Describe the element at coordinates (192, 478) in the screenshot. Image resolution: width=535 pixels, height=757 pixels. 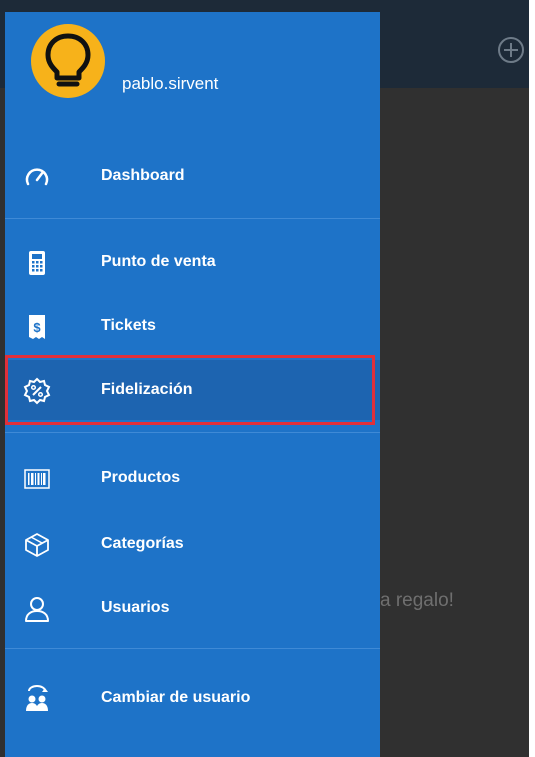
I see `menu-item-productos: Productos` at that location.